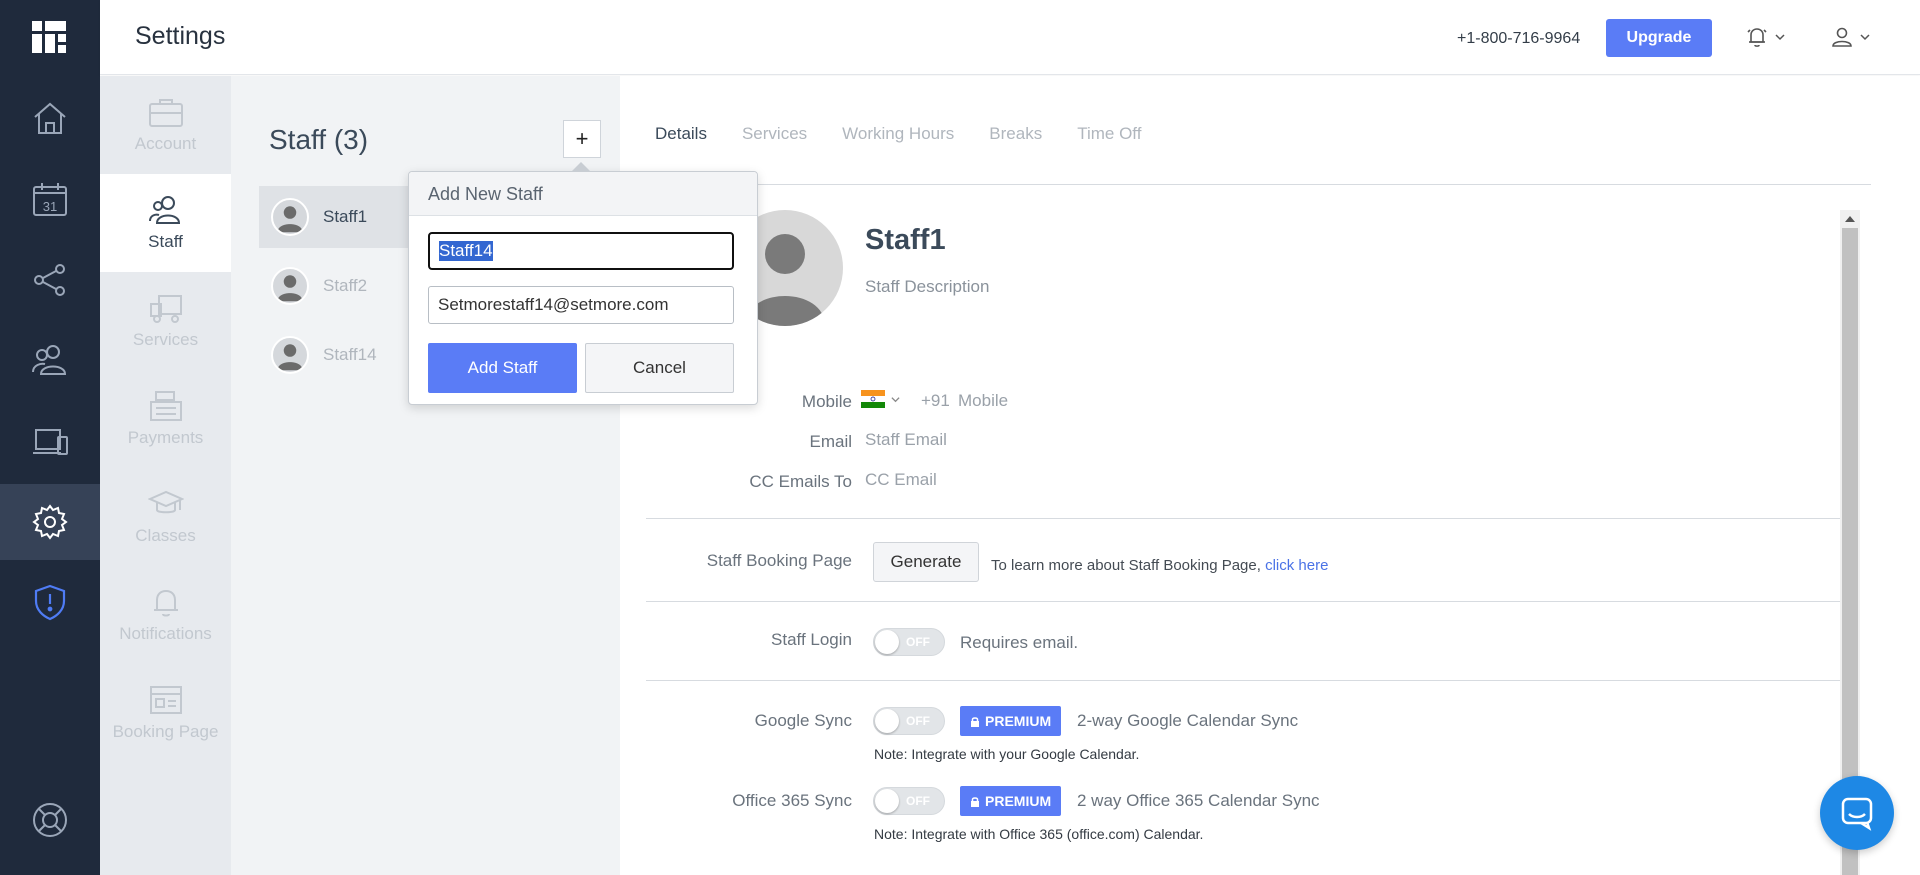 The image size is (1920, 875). I want to click on settings-nav-services: Services, so click(165, 321).